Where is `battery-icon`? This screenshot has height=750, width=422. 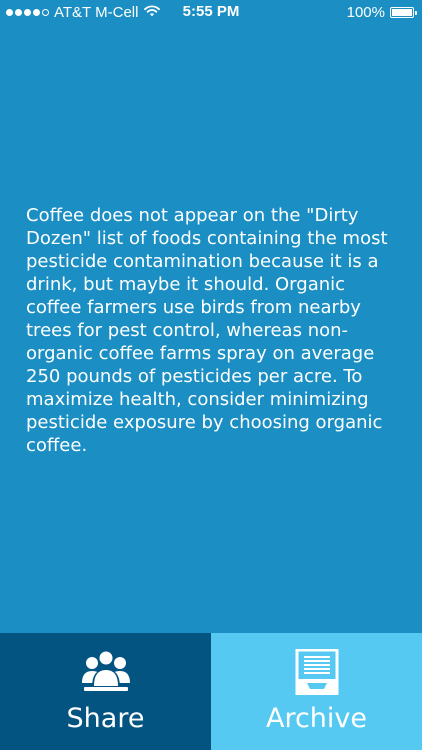
battery-icon is located at coordinates (403, 12).